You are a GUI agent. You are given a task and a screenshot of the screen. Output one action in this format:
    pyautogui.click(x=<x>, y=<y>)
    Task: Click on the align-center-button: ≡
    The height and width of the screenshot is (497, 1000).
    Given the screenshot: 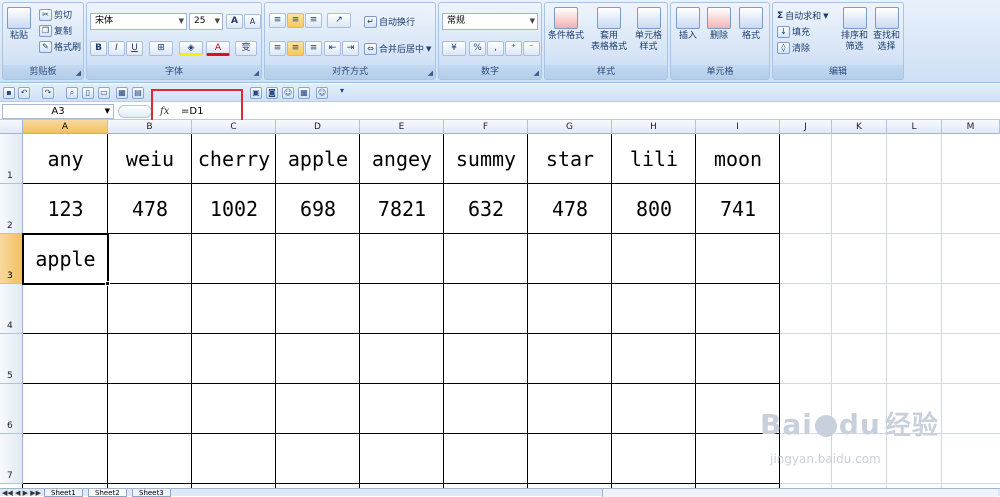 What is the action you would take?
    pyautogui.click(x=295, y=48)
    